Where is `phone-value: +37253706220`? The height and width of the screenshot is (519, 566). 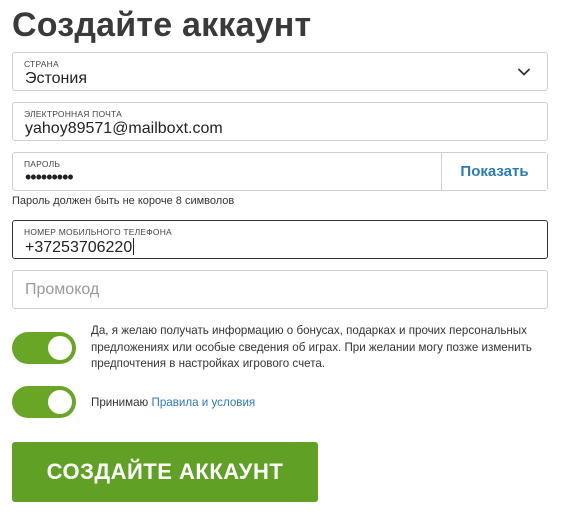 phone-value: +37253706220 is located at coordinates (79, 247).